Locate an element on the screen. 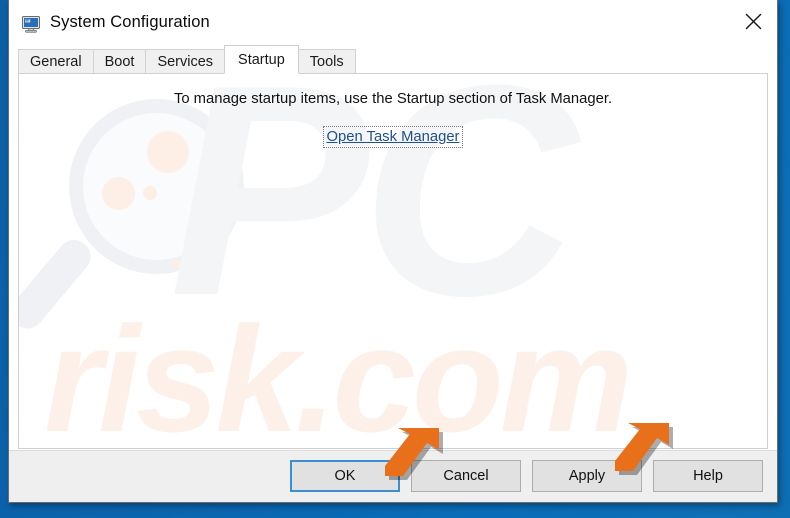 The image size is (790, 518). tab-strip: General Boot Services Startup Tools is located at coordinates (393, 59).